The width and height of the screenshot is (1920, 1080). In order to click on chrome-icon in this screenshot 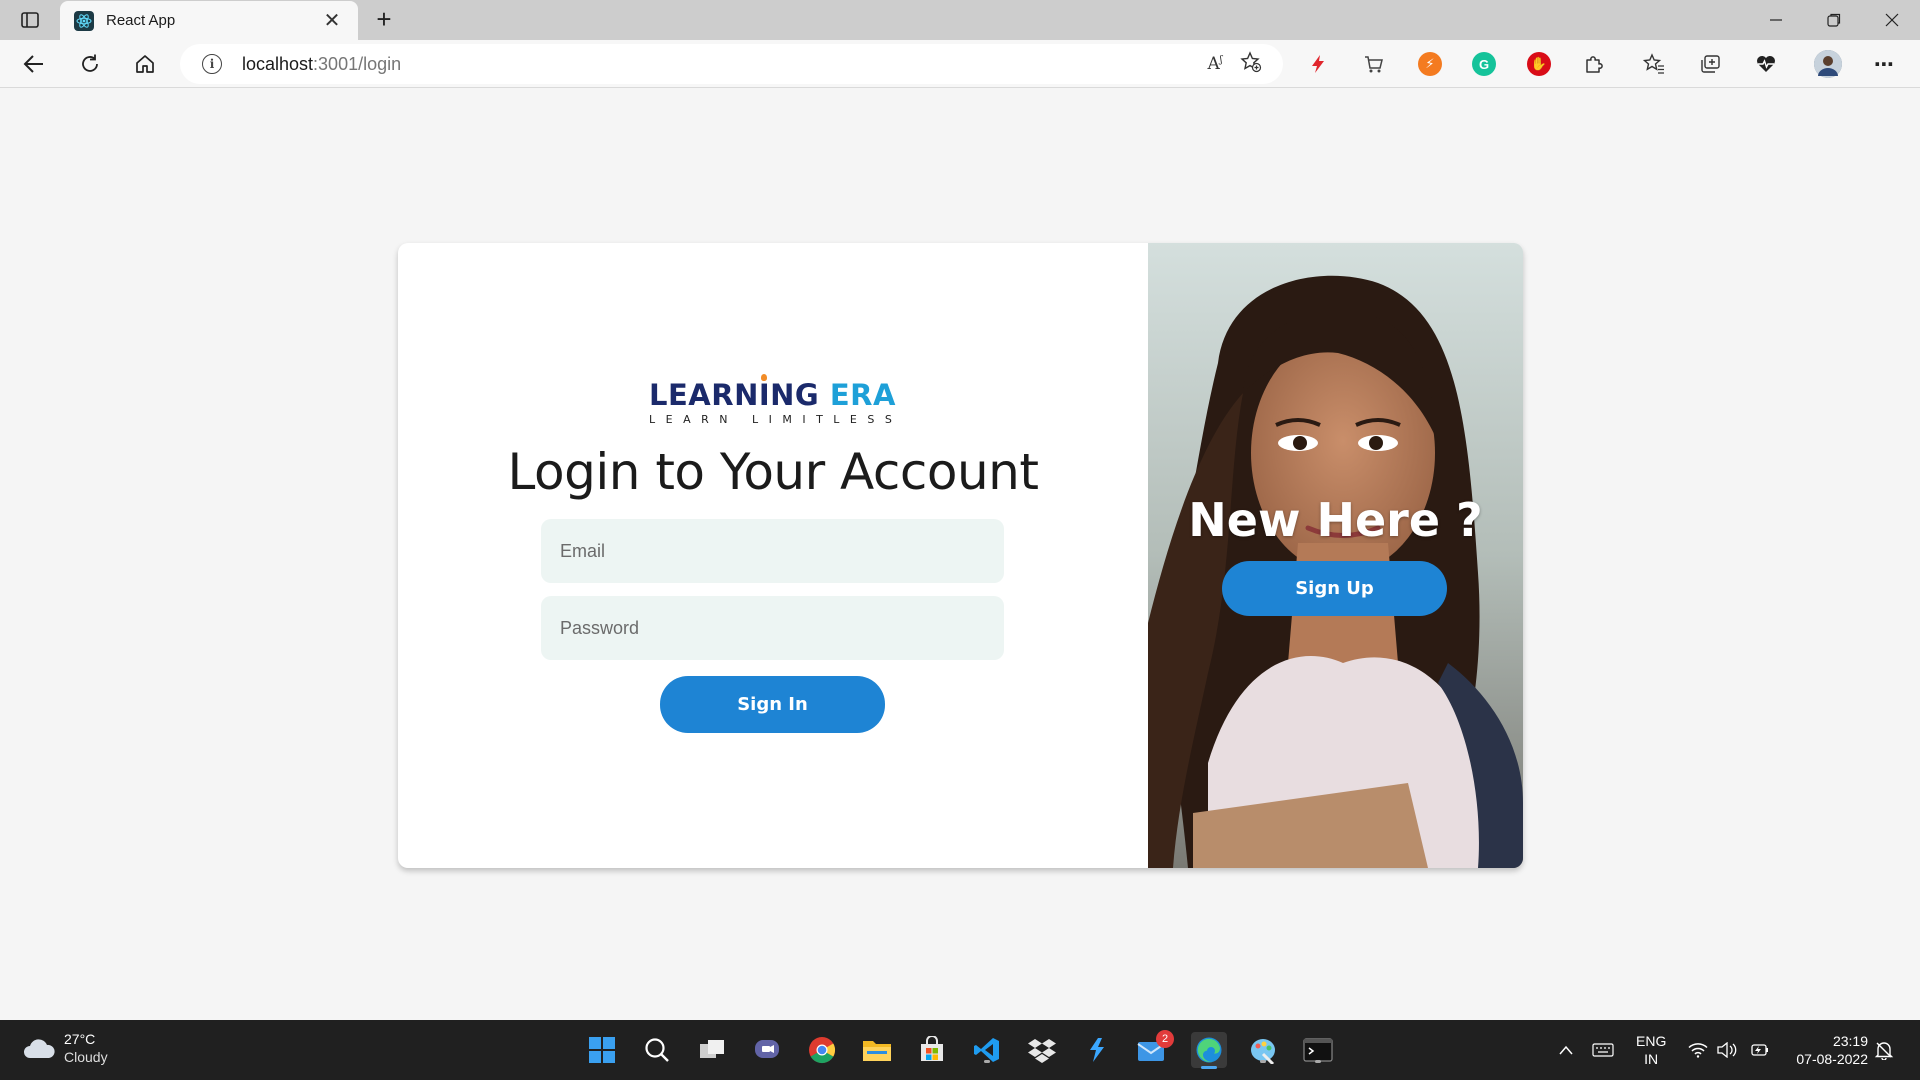, I will do `click(822, 1050)`.